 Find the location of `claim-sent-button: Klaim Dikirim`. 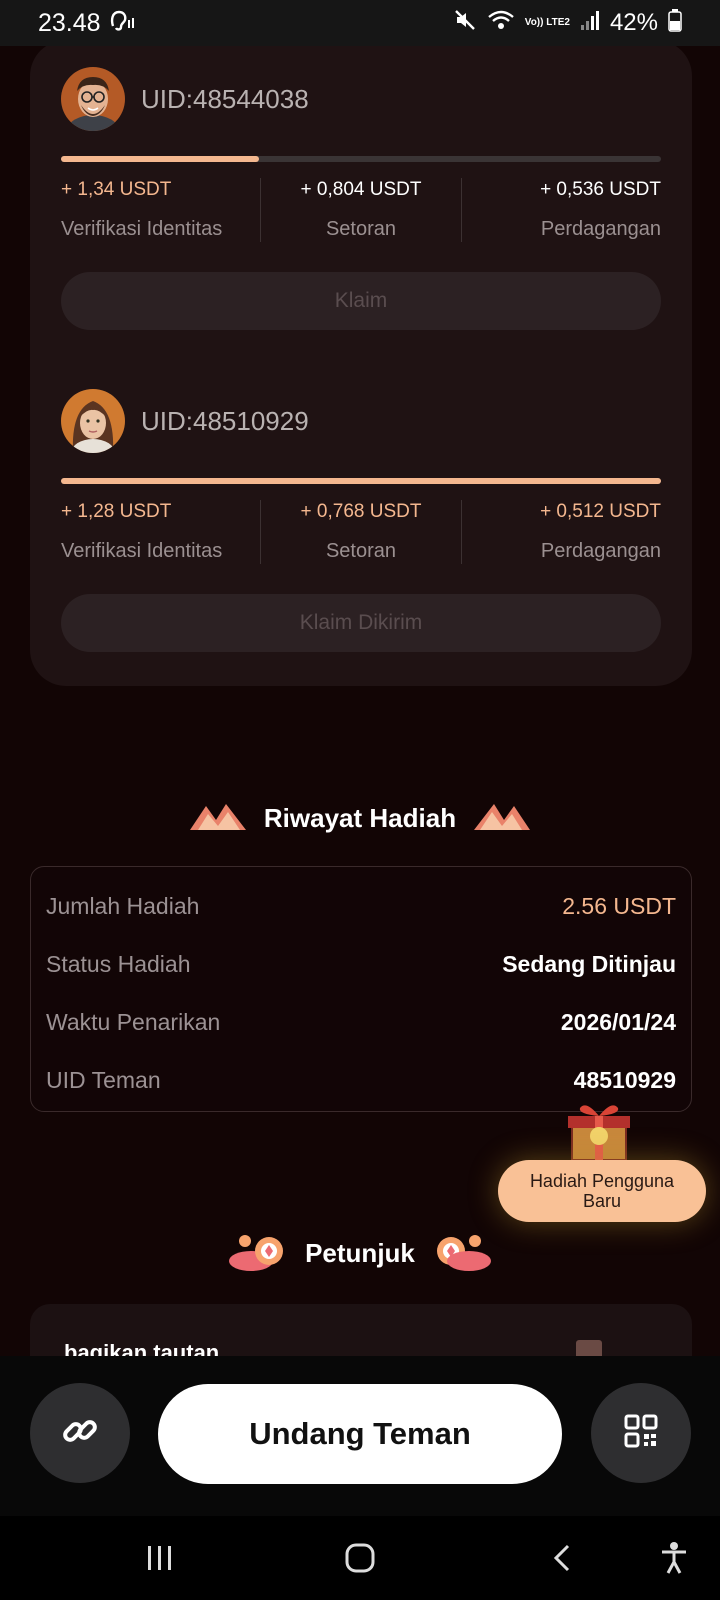

claim-sent-button: Klaim Dikirim is located at coordinates (361, 623).